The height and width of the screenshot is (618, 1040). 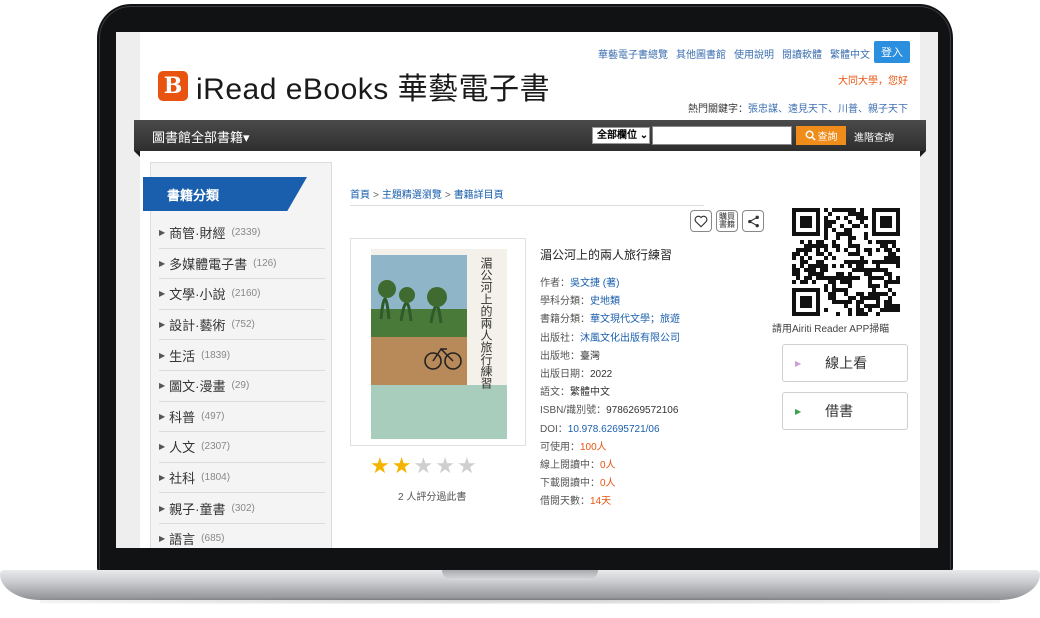 What do you see at coordinates (208, 264) in the screenshot?
I see `category-name: 多媒體電子書` at bounding box center [208, 264].